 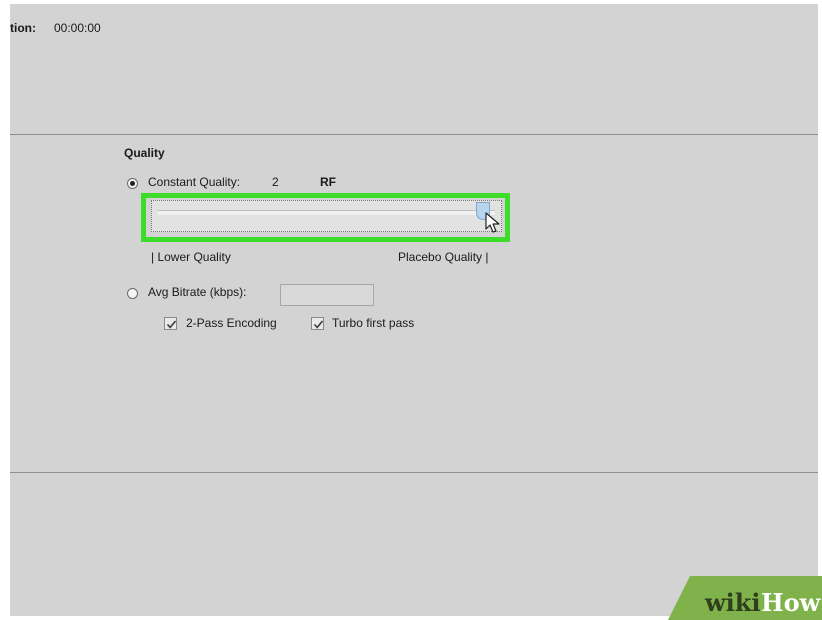 I want to click on constant-quality-radio, so click(x=132, y=183).